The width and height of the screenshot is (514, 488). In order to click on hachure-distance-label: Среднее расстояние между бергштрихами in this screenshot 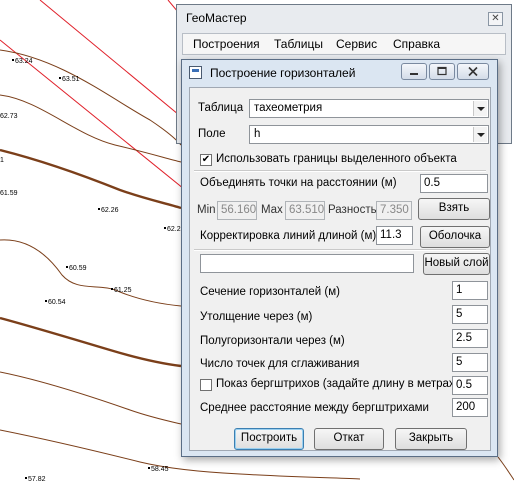, I will do `click(314, 408)`.